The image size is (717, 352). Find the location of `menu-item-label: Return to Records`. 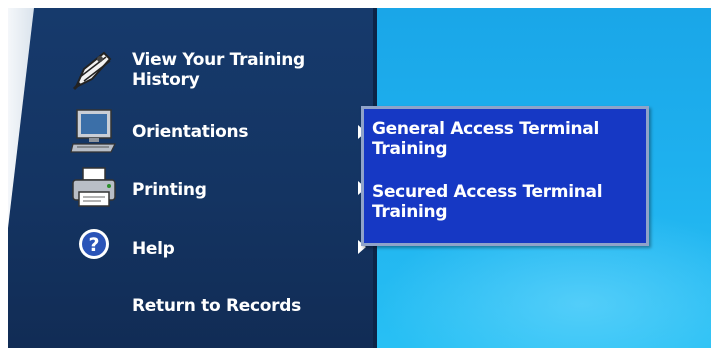

menu-item-label: Return to Records is located at coordinates (216, 306).